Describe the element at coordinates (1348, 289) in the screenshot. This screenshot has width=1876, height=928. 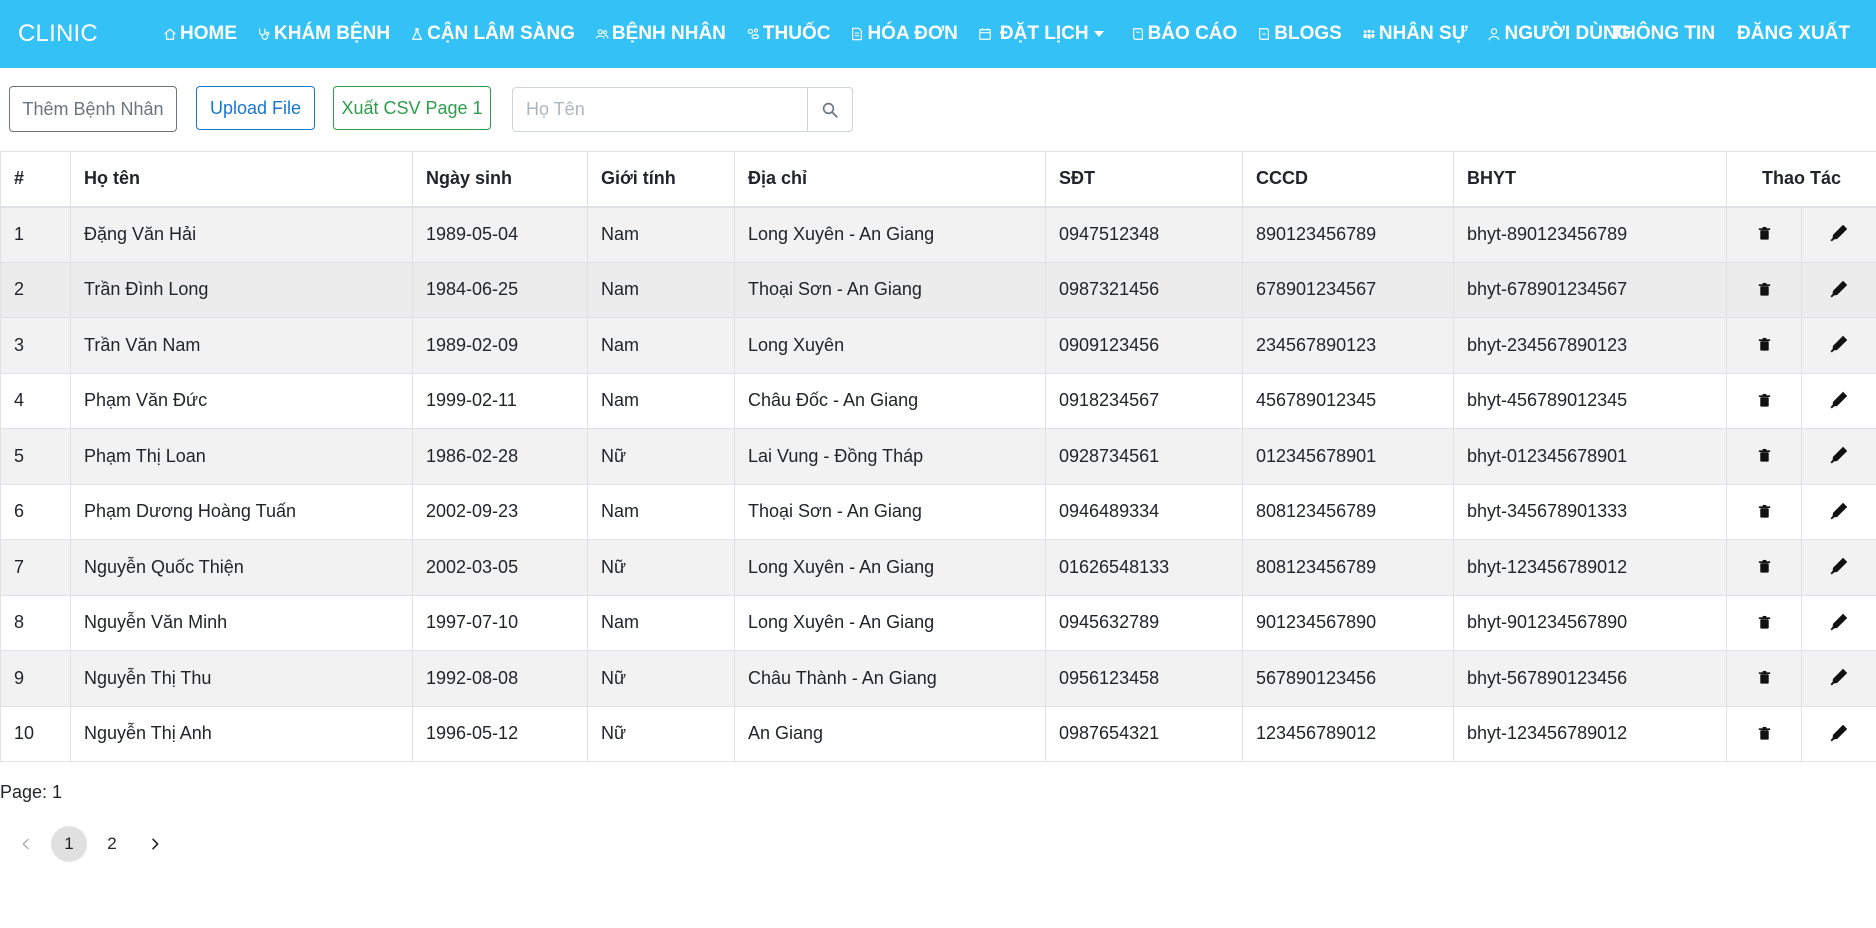
I see `table-cell: 678901234567` at that location.